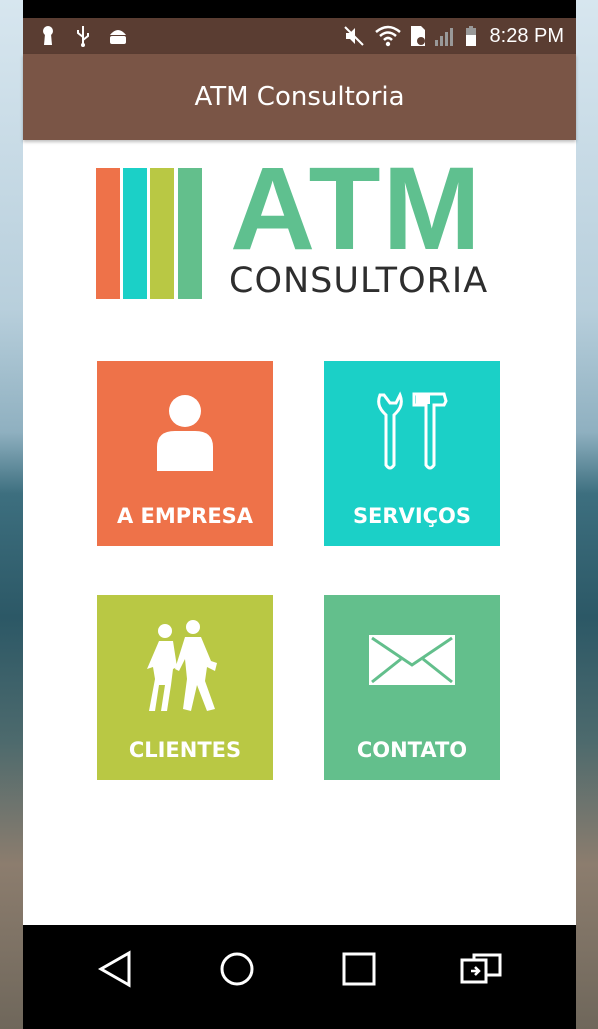 The height and width of the screenshot is (1029, 598). What do you see at coordinates (359, 969) in the screenshot?
I see `recents-icon` at bounding box center [359, 969].